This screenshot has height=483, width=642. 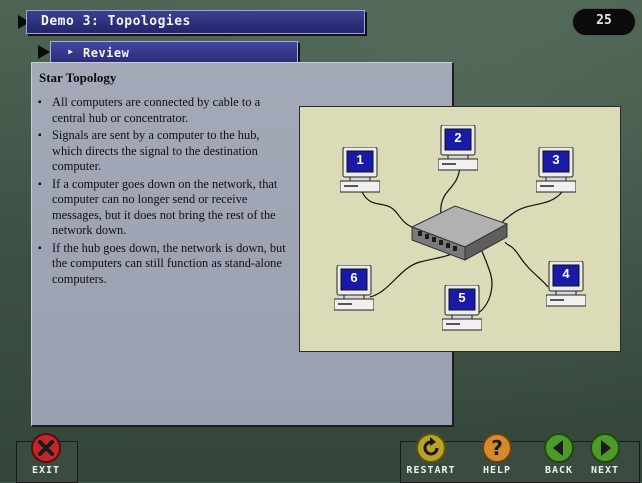 I want to click on hub-icon, so click(x=459, y=233).